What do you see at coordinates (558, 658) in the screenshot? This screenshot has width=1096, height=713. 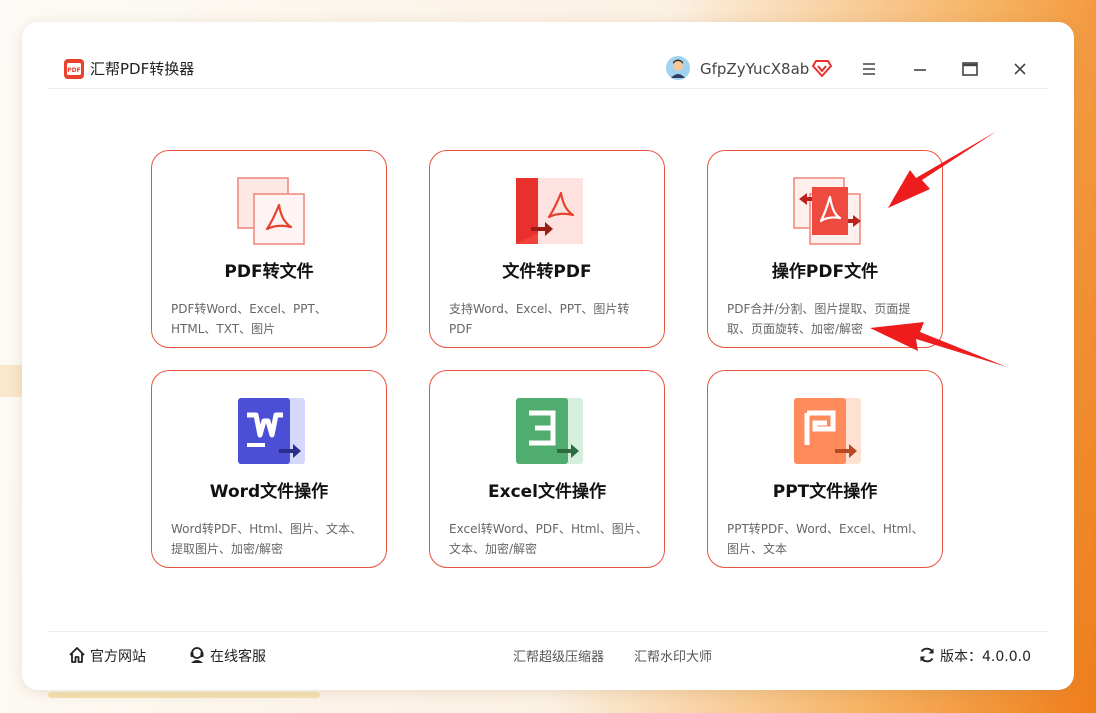 I see `compressor-link: 汇帮超级压缩器` at bounding box center [558, 658].